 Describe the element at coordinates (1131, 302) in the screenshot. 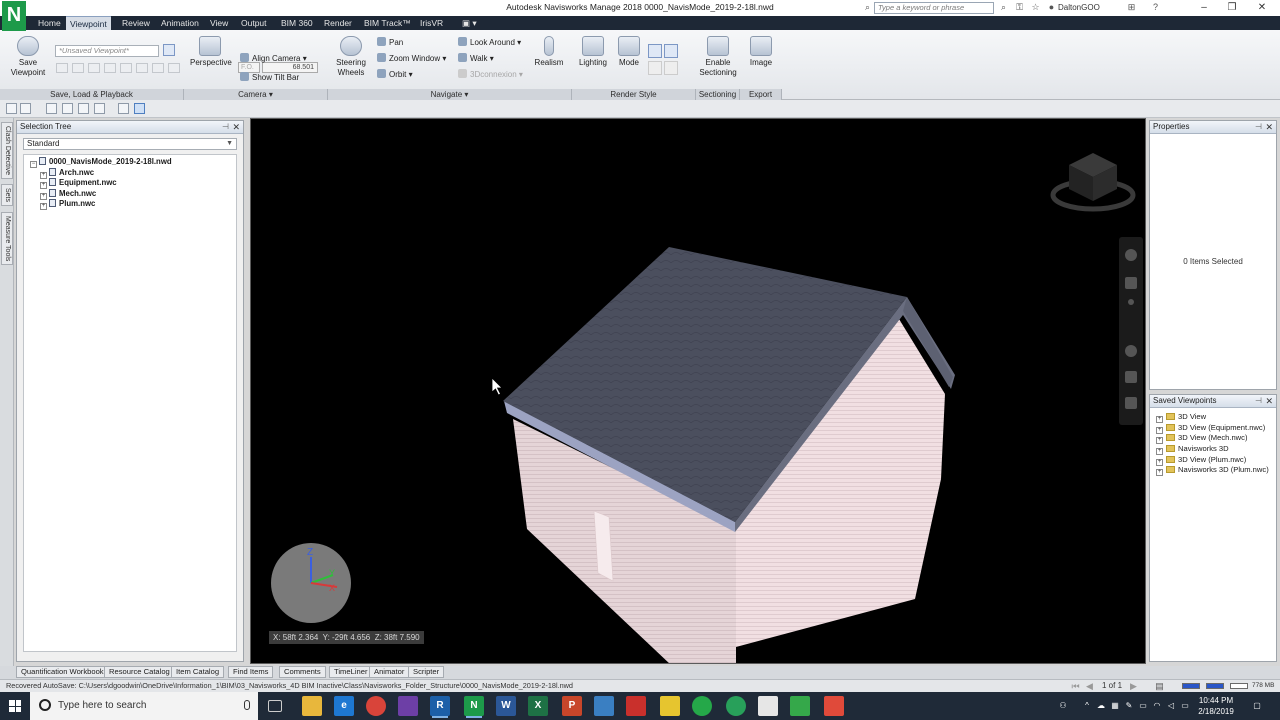

I see `zoom-icon` at that location.